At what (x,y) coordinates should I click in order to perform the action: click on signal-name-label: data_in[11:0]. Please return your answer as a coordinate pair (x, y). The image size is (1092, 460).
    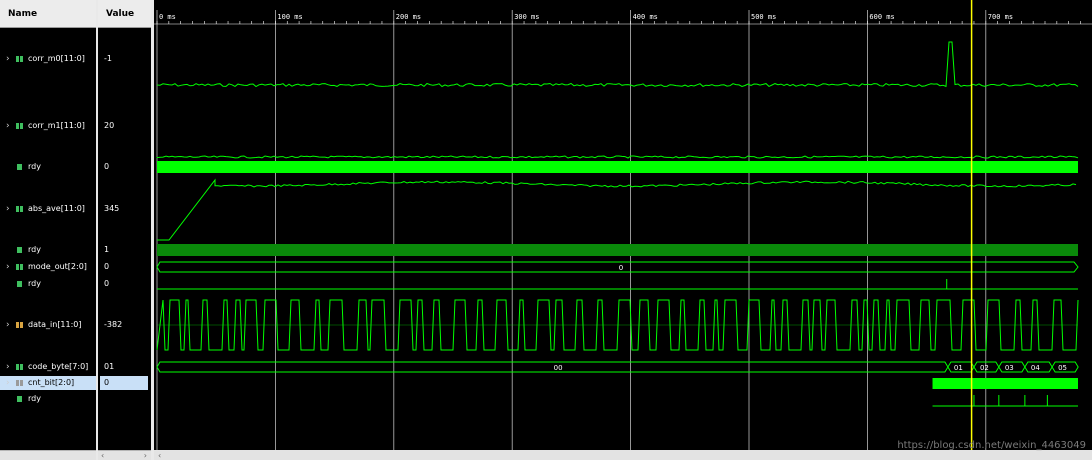
    Looking at the image, I should click on (55, 324).